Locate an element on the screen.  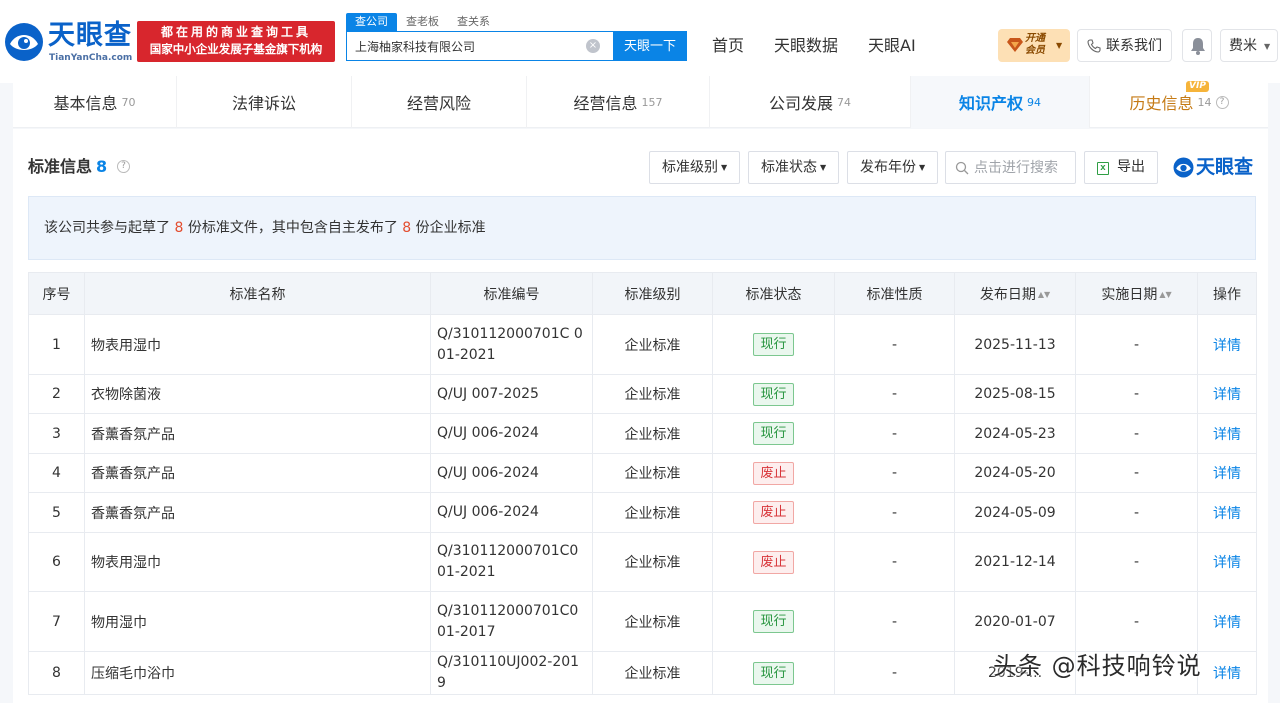
tab-operation: 经营信息 157 is located at coordinates (618, 102).